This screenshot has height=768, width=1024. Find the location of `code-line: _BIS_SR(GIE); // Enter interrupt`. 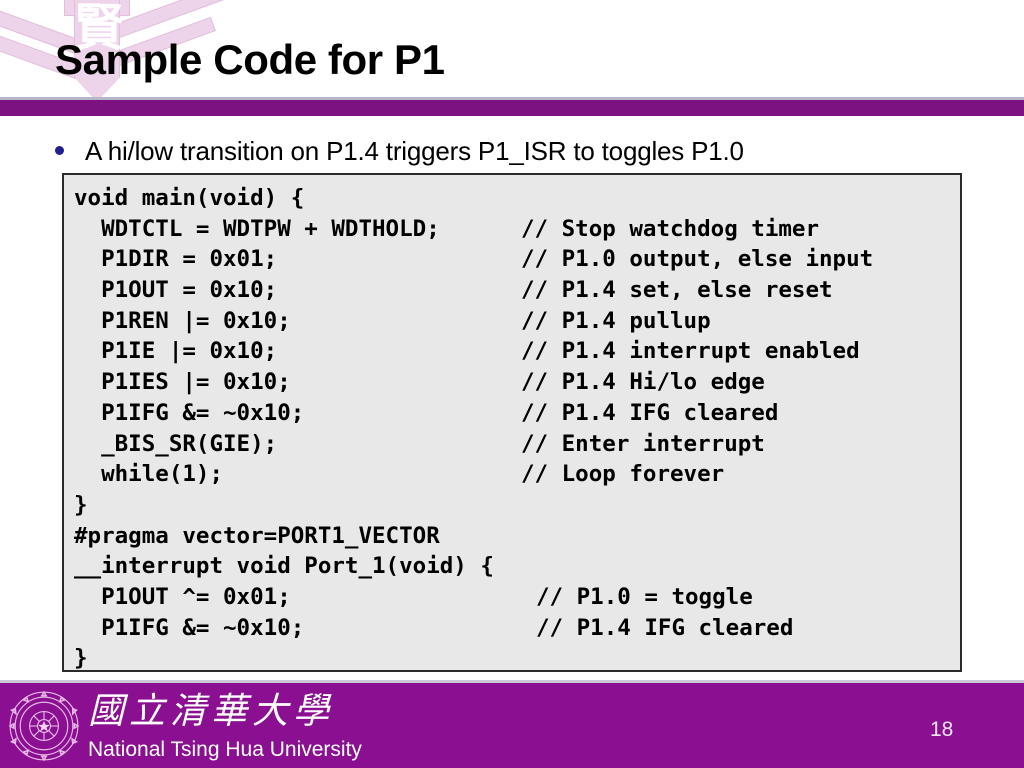

code-line: _BIS_SR(GIE); // Enter interrupt is located at coordinates (517, 444).